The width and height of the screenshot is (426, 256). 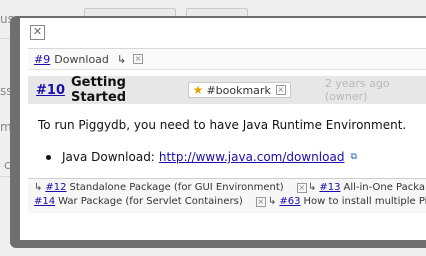 I want to click on external-link-icon: ⧉, so click(x=353, y=157).